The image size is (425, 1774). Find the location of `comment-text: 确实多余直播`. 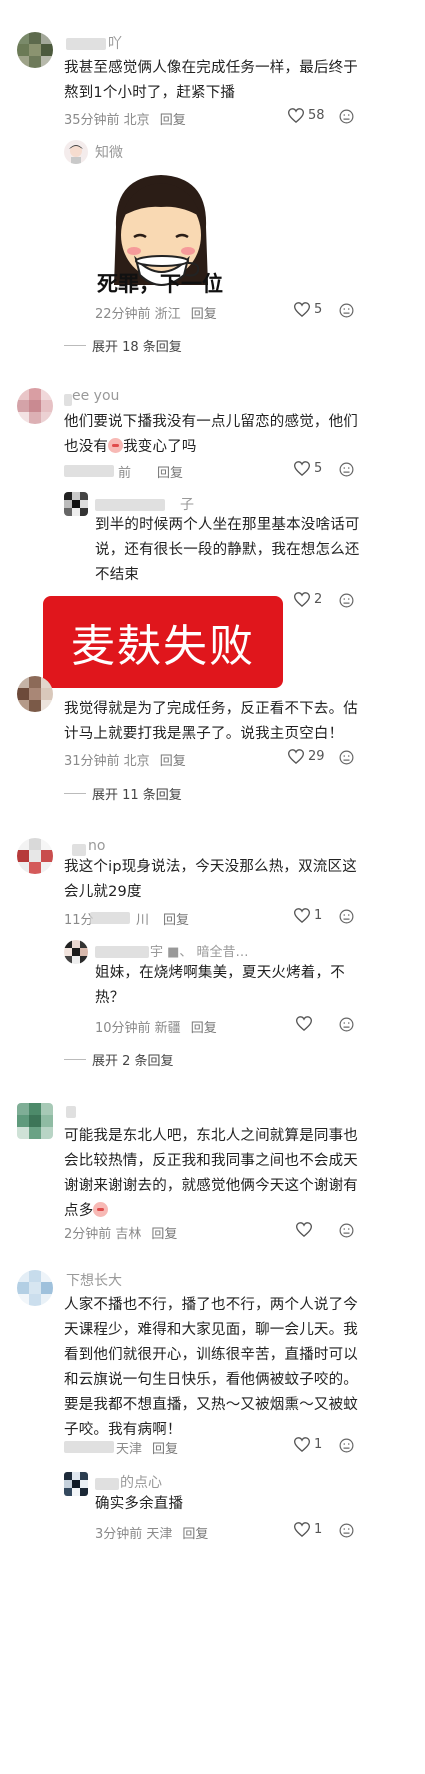

comment-text: 确实多余直播 is located at coordinates (139, 1504).